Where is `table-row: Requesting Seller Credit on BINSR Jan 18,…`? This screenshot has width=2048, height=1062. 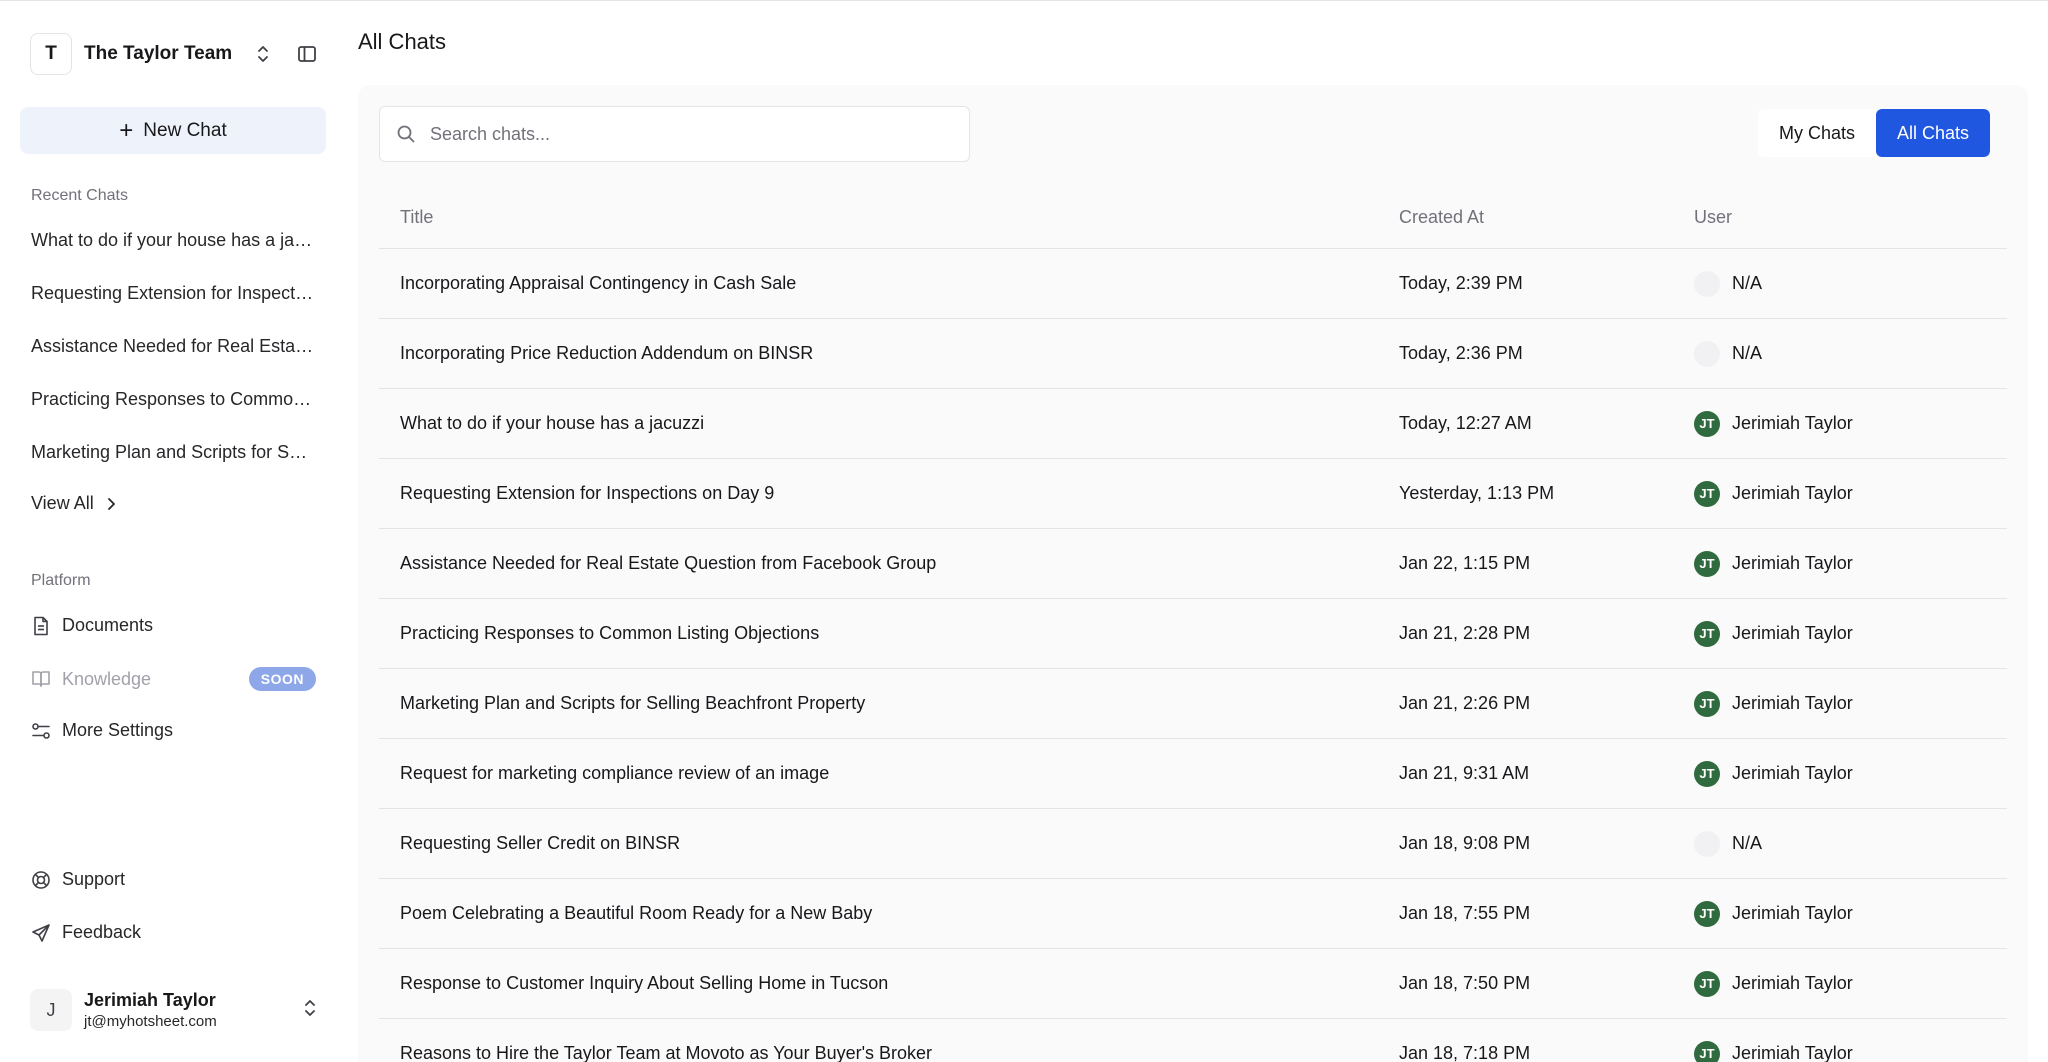 table-row: Requesting Seller Credit on BINSR Jan 18,… is located at coordinates (1193, 844).